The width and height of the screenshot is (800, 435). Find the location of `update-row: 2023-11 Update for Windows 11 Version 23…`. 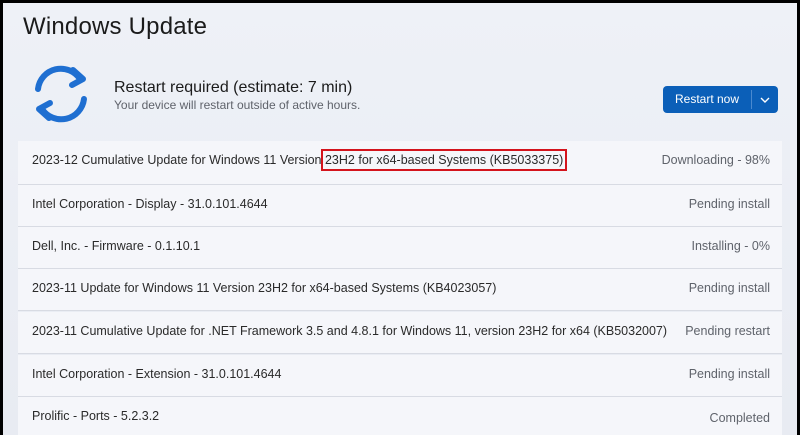

update-row: 2023-11 Update for Windows 11 Version 23… is located at coordinates (400, 290).